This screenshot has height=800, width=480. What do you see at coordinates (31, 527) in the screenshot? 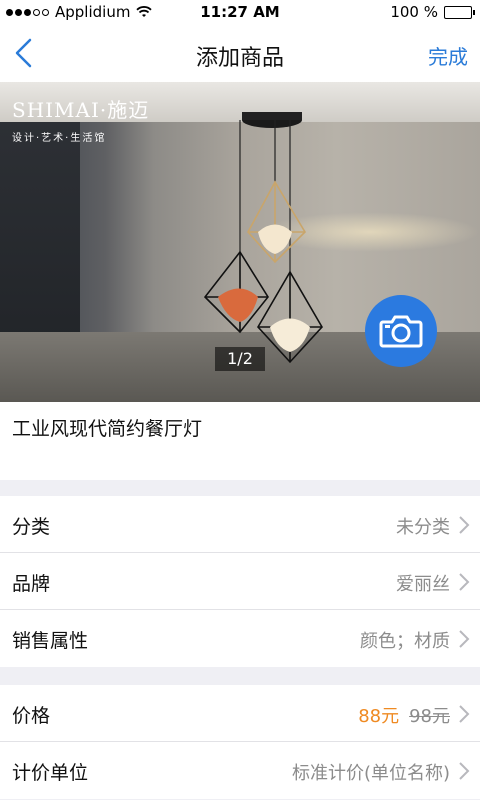
I see `category-label: 分类` at bounding box center [31, 527].